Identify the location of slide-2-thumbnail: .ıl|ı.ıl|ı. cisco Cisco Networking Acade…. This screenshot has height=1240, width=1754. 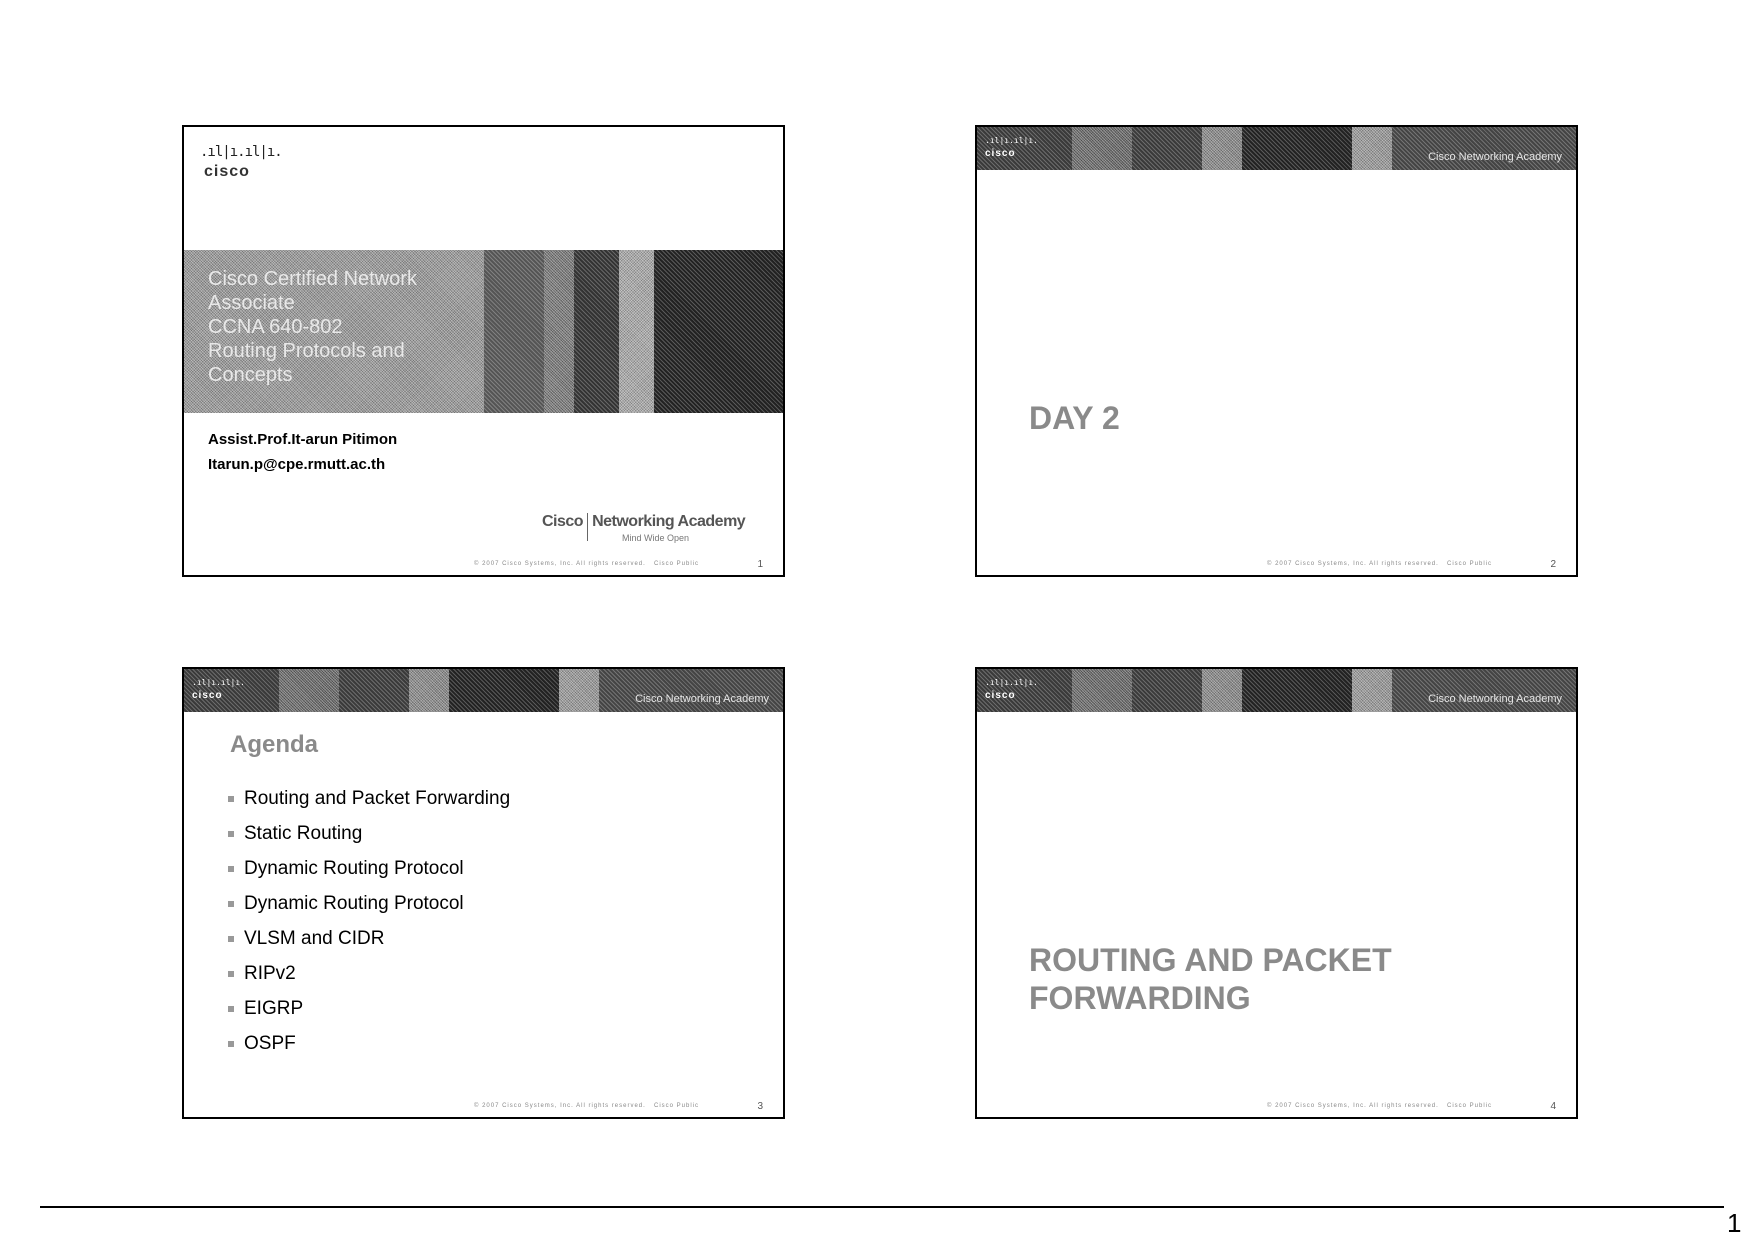
(1276, 351).